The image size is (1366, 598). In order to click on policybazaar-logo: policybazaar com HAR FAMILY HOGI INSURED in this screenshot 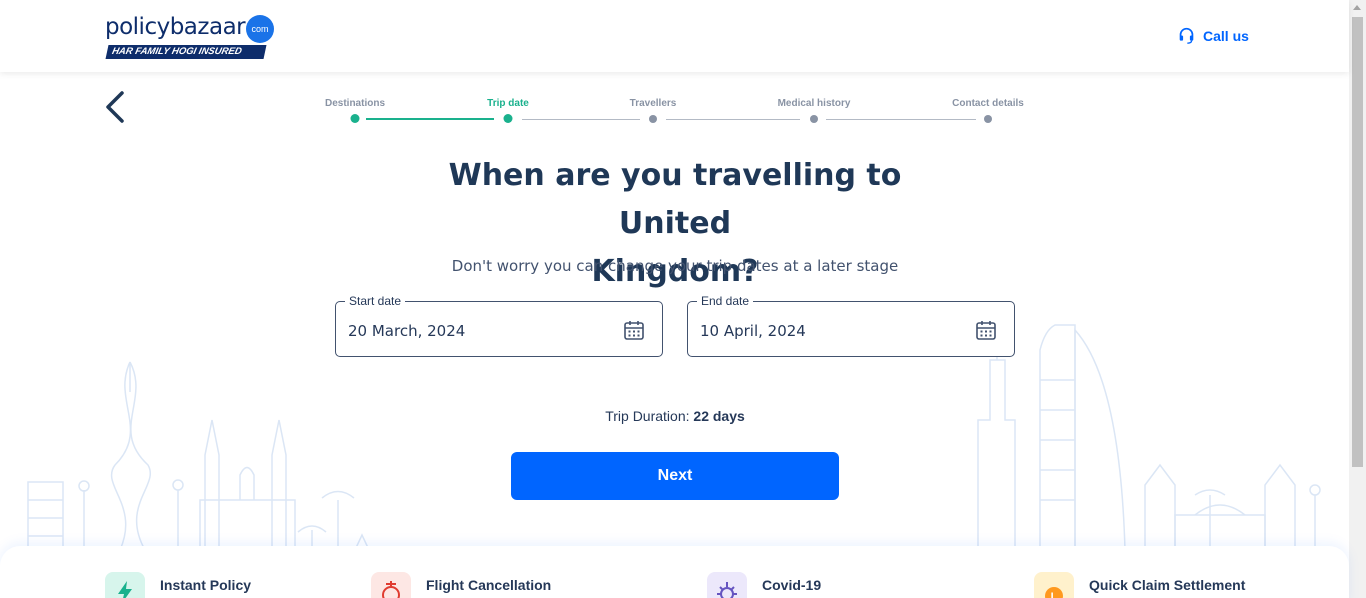, I will do `click(192, 36)`.